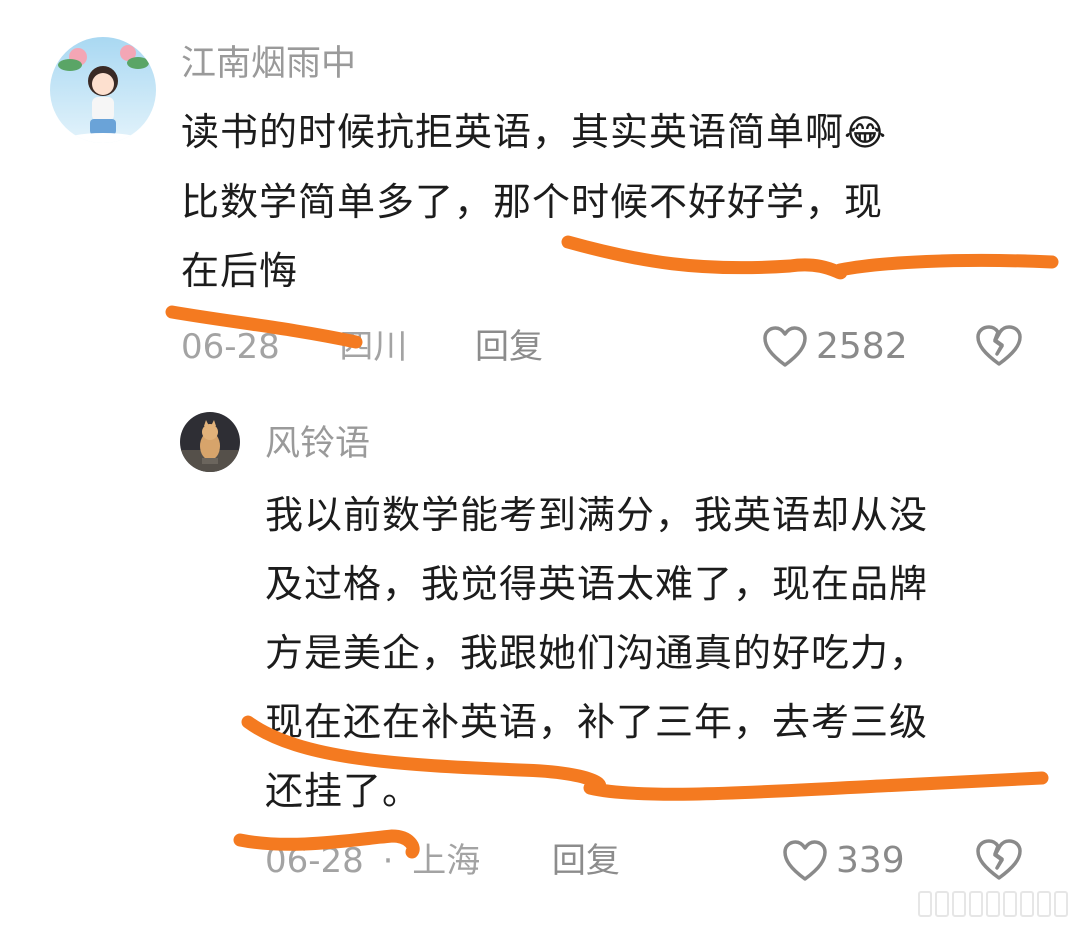 The height and width of the screenshot is (927, 1080). Describe the element at coordinates (532, 202) in the screenshot. I see `comment-line: 比数学简单多了，那个时候不好好学，现` at that location.